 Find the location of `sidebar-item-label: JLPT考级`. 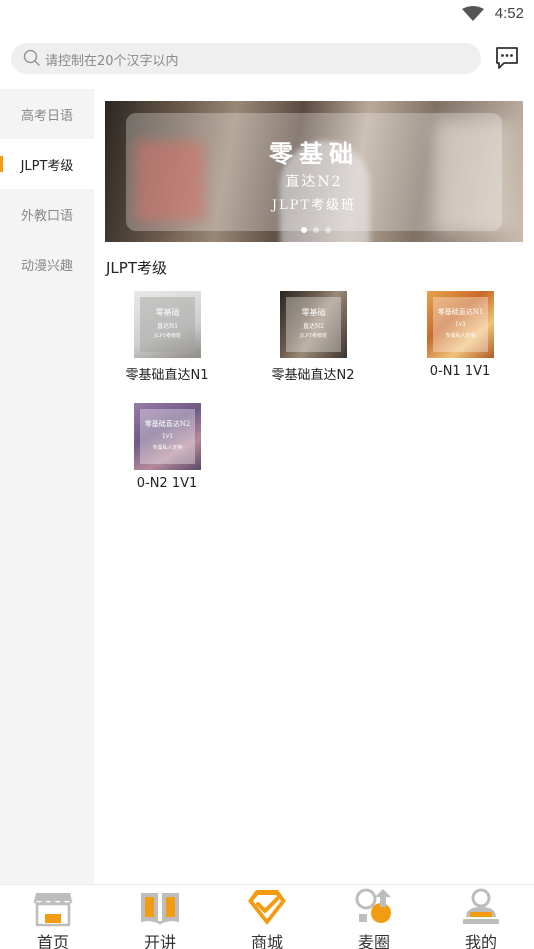

sidebar-item-label: JLPT考级 is located at coordinates (47, 166).